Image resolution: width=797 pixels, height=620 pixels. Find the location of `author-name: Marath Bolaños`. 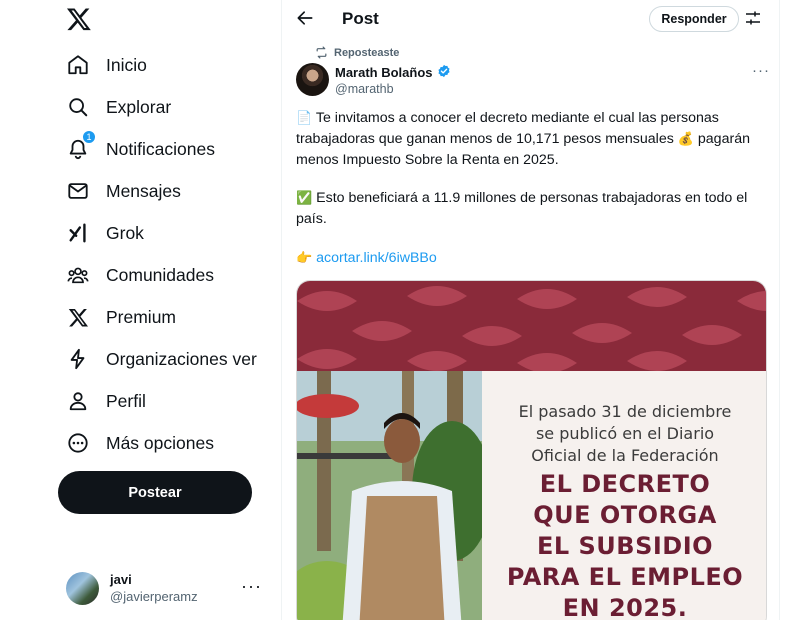

author-name: Marath Bolaños is located at coordinates (384, 72).